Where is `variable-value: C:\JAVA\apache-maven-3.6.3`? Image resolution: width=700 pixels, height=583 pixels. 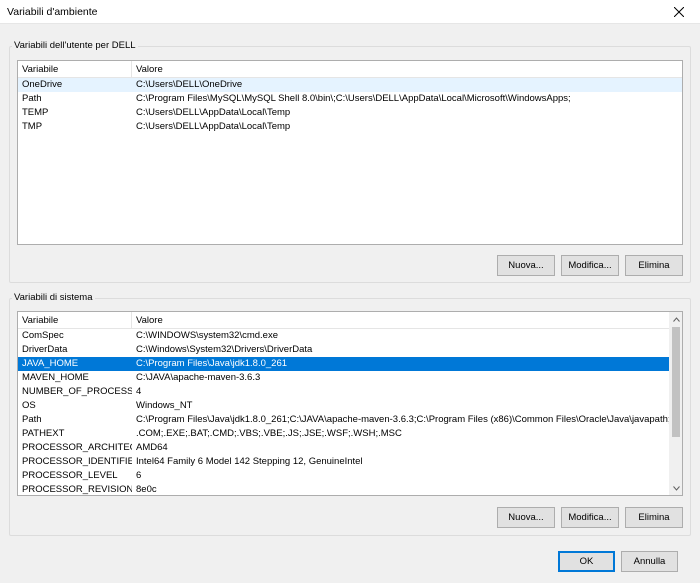 variable-value: C:\JAVA\apache-maven-3.6.3 is located at coordinates (198, 377).